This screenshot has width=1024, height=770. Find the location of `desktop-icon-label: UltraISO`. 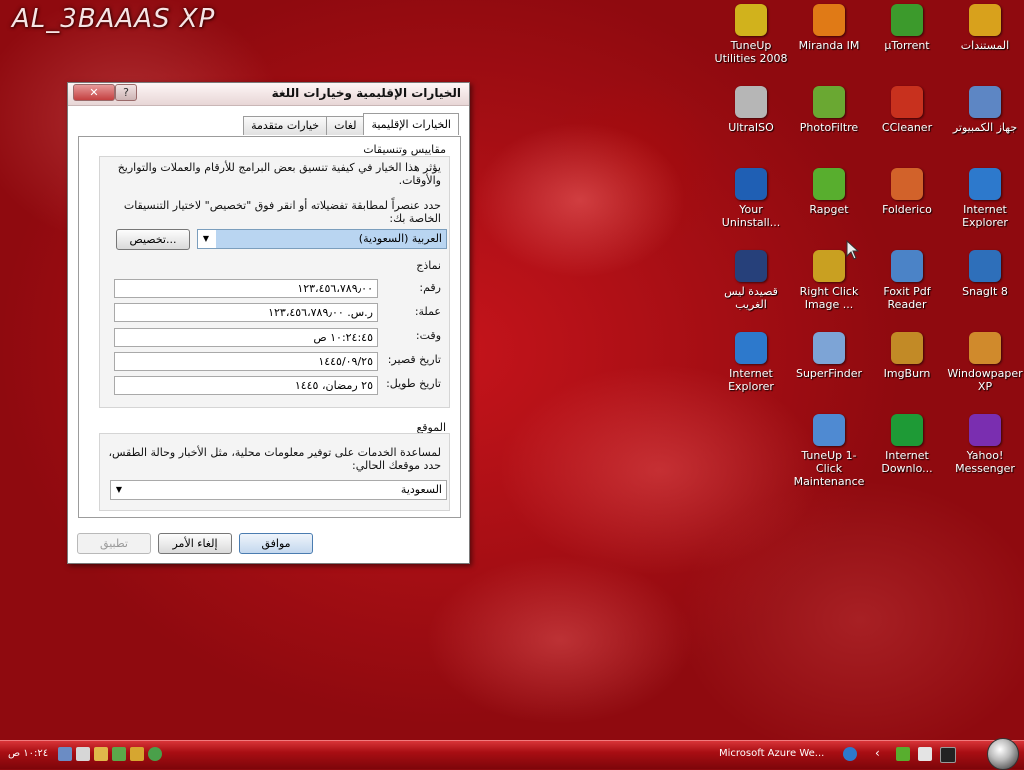

desktop-icon-label: UltraISO is located at coordinates (751, 127).